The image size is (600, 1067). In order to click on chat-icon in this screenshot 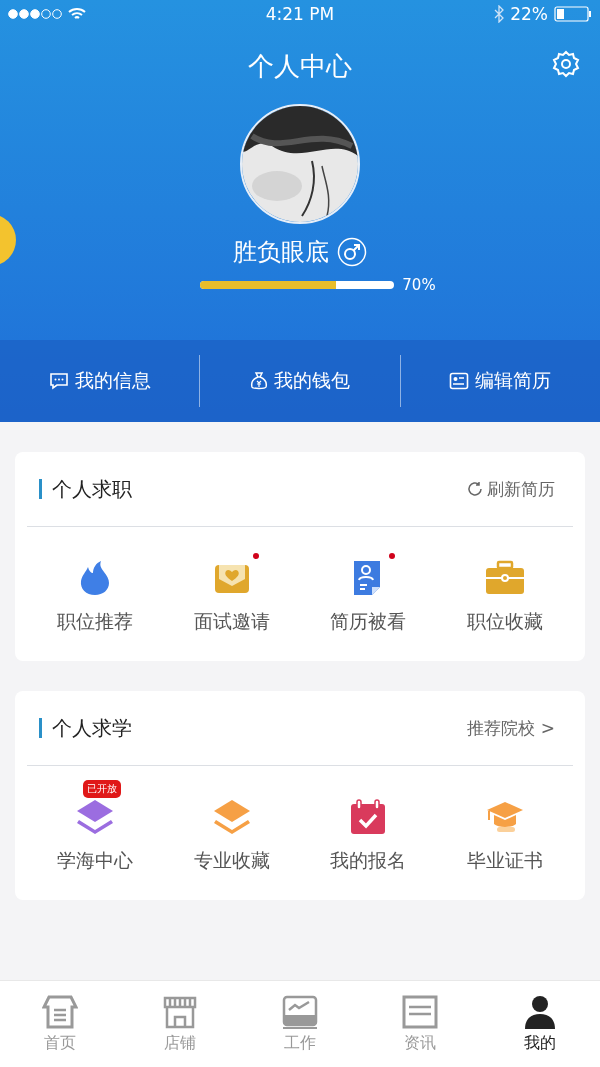, I will do `click(58, 381)`.